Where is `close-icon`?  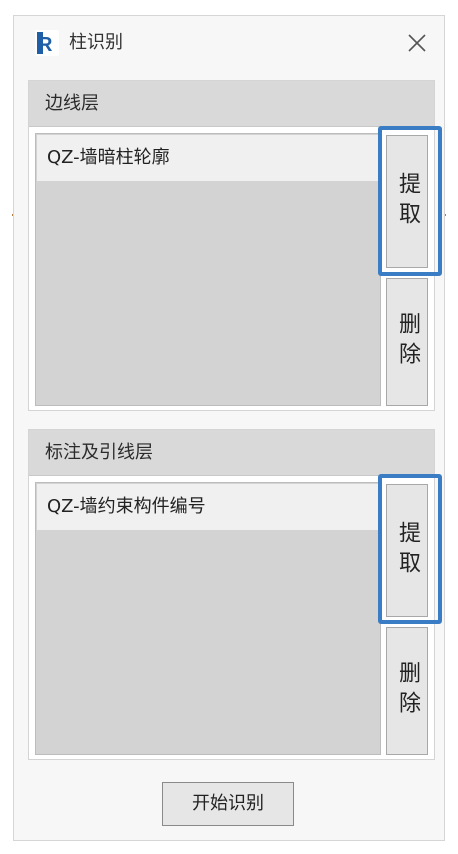
close-icon is located at coordinates (417, 43).